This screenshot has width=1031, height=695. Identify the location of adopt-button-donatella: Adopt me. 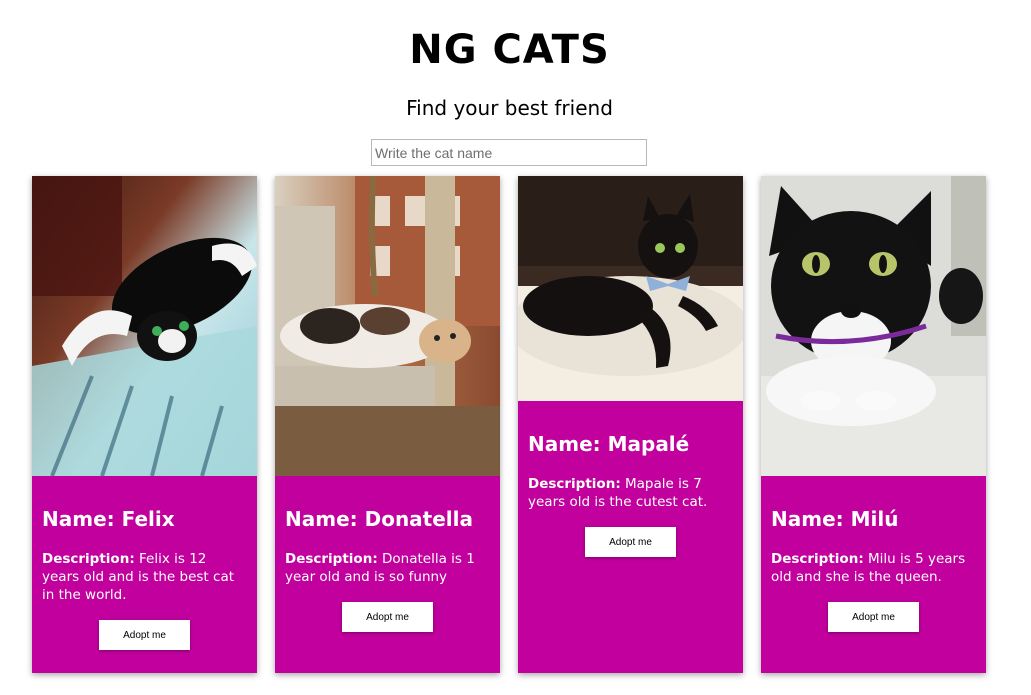
(387, 617).